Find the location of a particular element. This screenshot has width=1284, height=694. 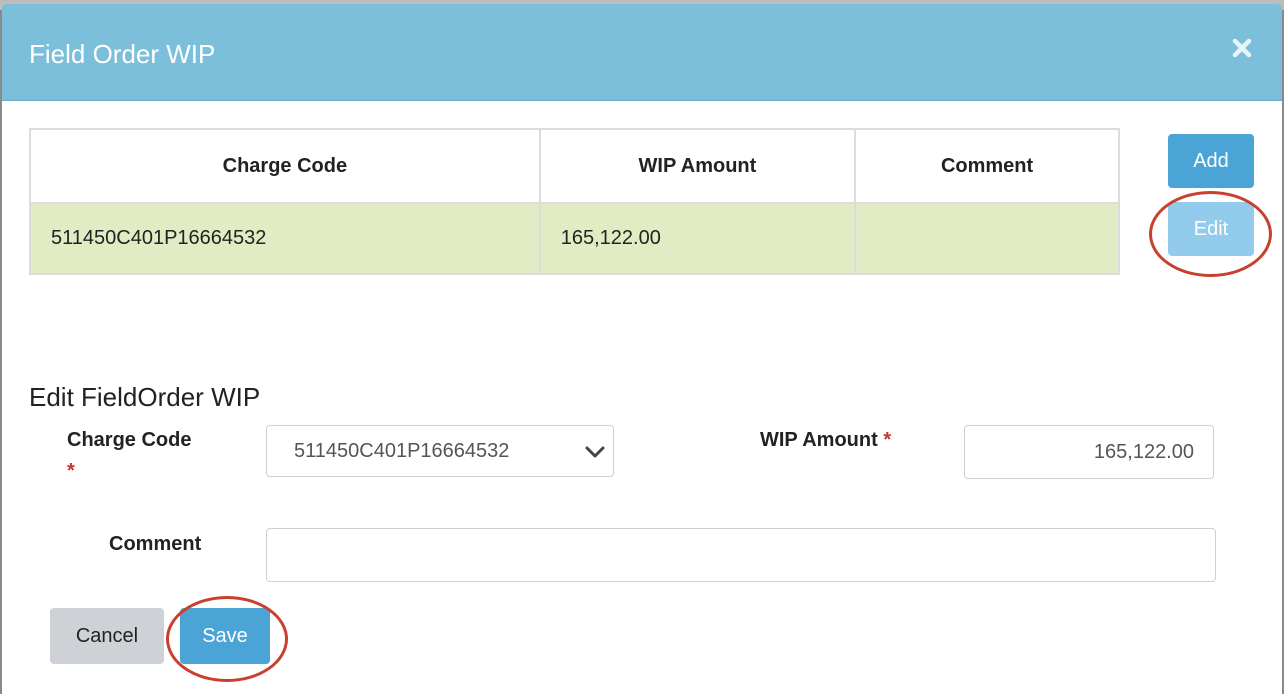

close-icon is located at coordinates (1242, 48).